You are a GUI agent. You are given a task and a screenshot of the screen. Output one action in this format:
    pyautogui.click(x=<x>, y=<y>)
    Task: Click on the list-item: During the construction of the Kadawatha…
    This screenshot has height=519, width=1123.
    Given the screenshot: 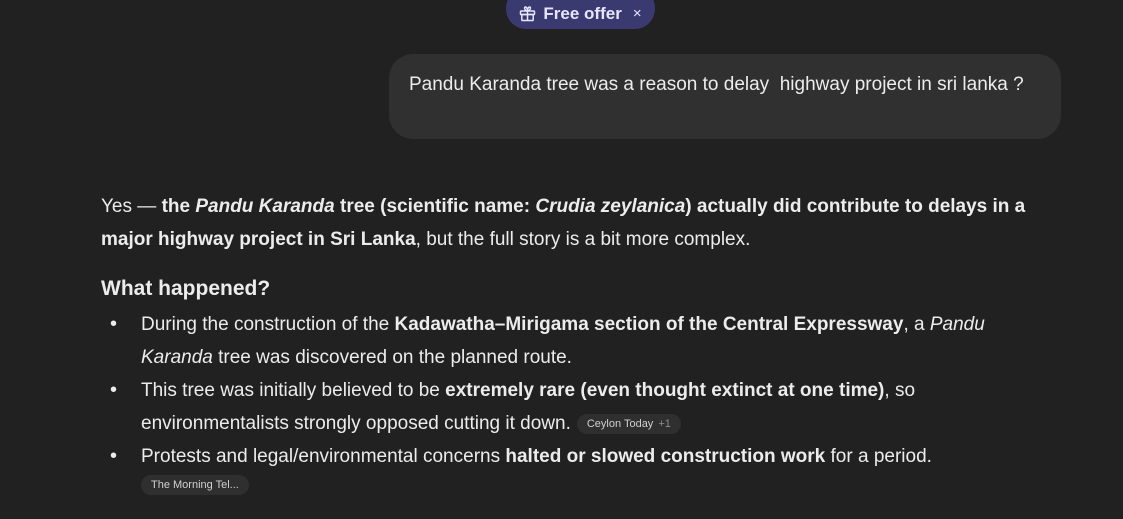 What is the action you would take?
    pyautogui.click(x=576, y=341)
    